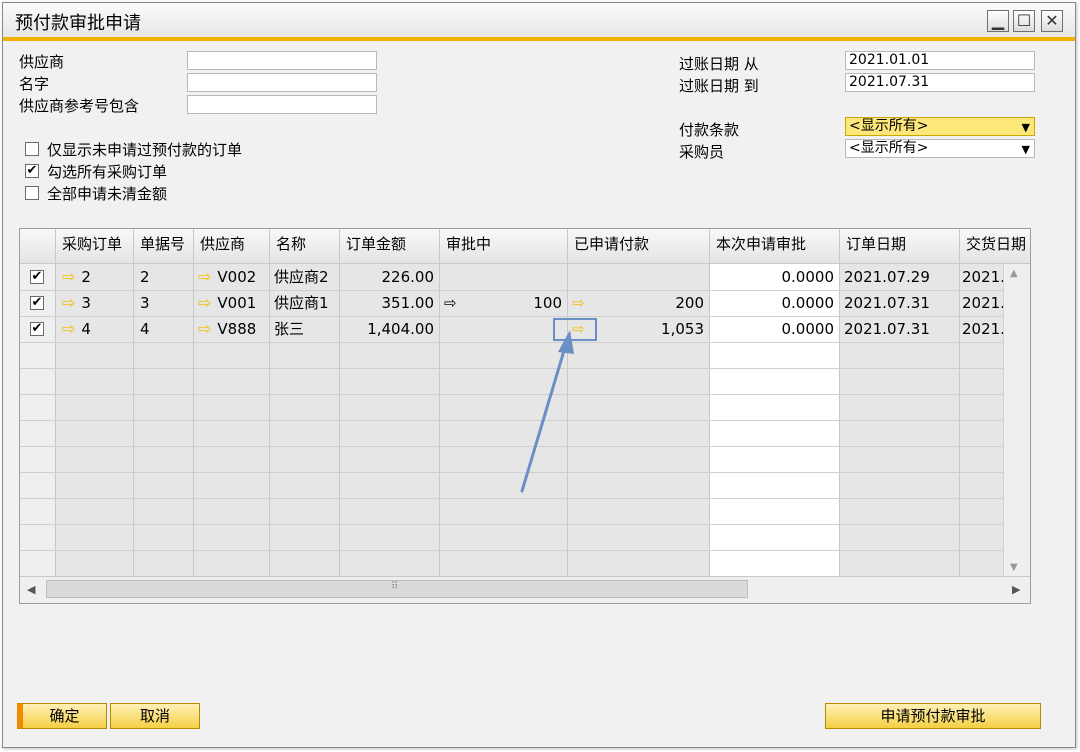 This screenshot has height=752, width=1080. What do you see at coordinates (1016, 589) in the screenshot?
I see `scroll-right-icon: ▶` at bounding box center [1016, 589].